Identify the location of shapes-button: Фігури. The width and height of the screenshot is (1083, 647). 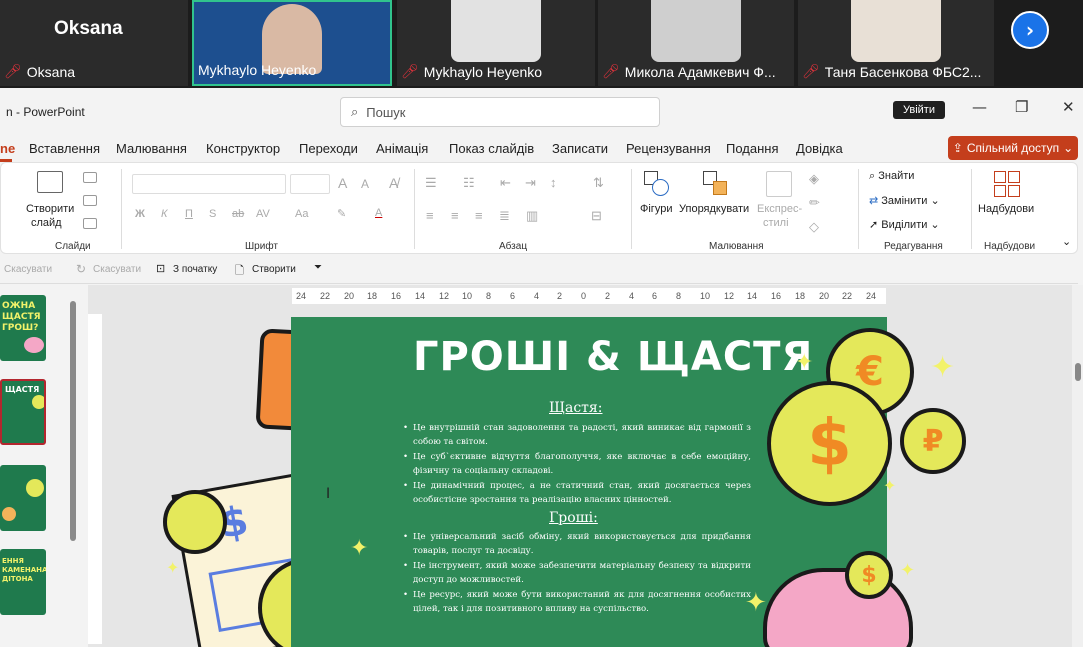
(656, 209).